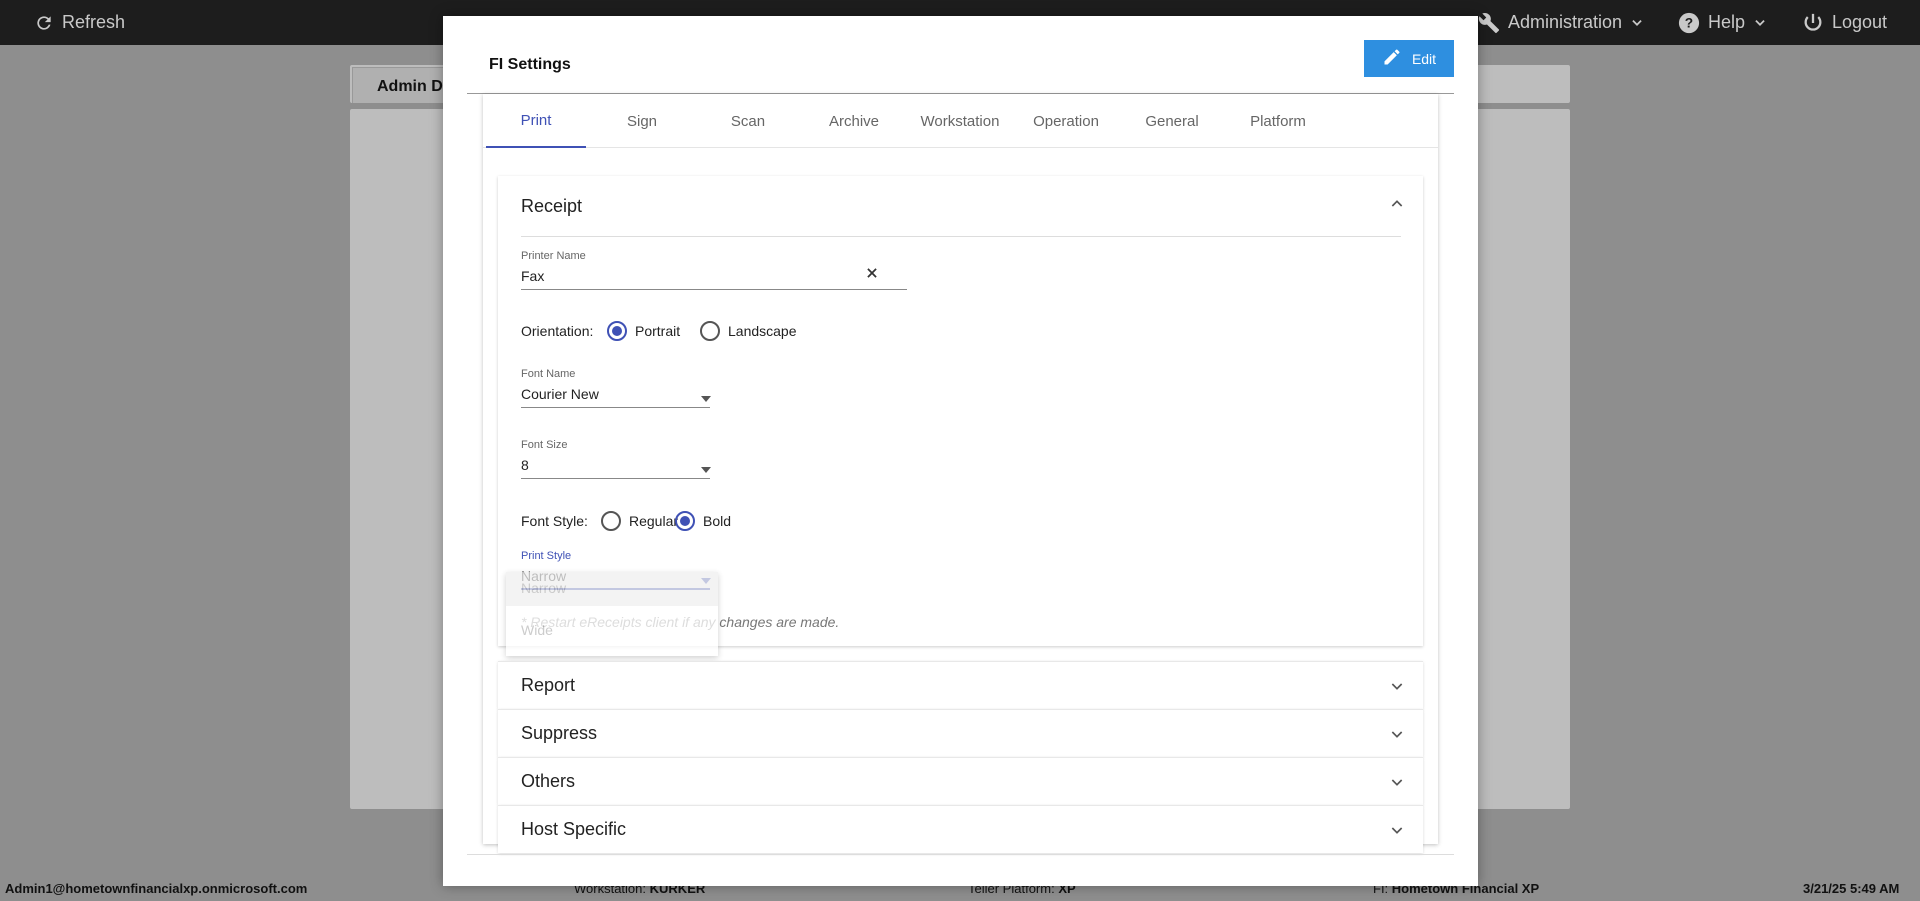 Image resolution: width=1920 pixels, height=901 pixels. What do you see at coordinates (532, 276) in the screenshot?
I see `printer-name-field: Fax` at bounding box center [532, 276].